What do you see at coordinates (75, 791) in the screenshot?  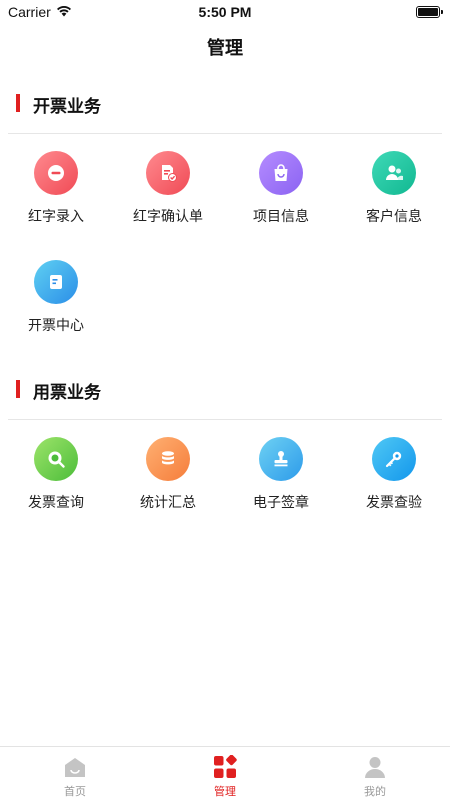 I see `tab-label: 首页` at bounding box center [75, 791].